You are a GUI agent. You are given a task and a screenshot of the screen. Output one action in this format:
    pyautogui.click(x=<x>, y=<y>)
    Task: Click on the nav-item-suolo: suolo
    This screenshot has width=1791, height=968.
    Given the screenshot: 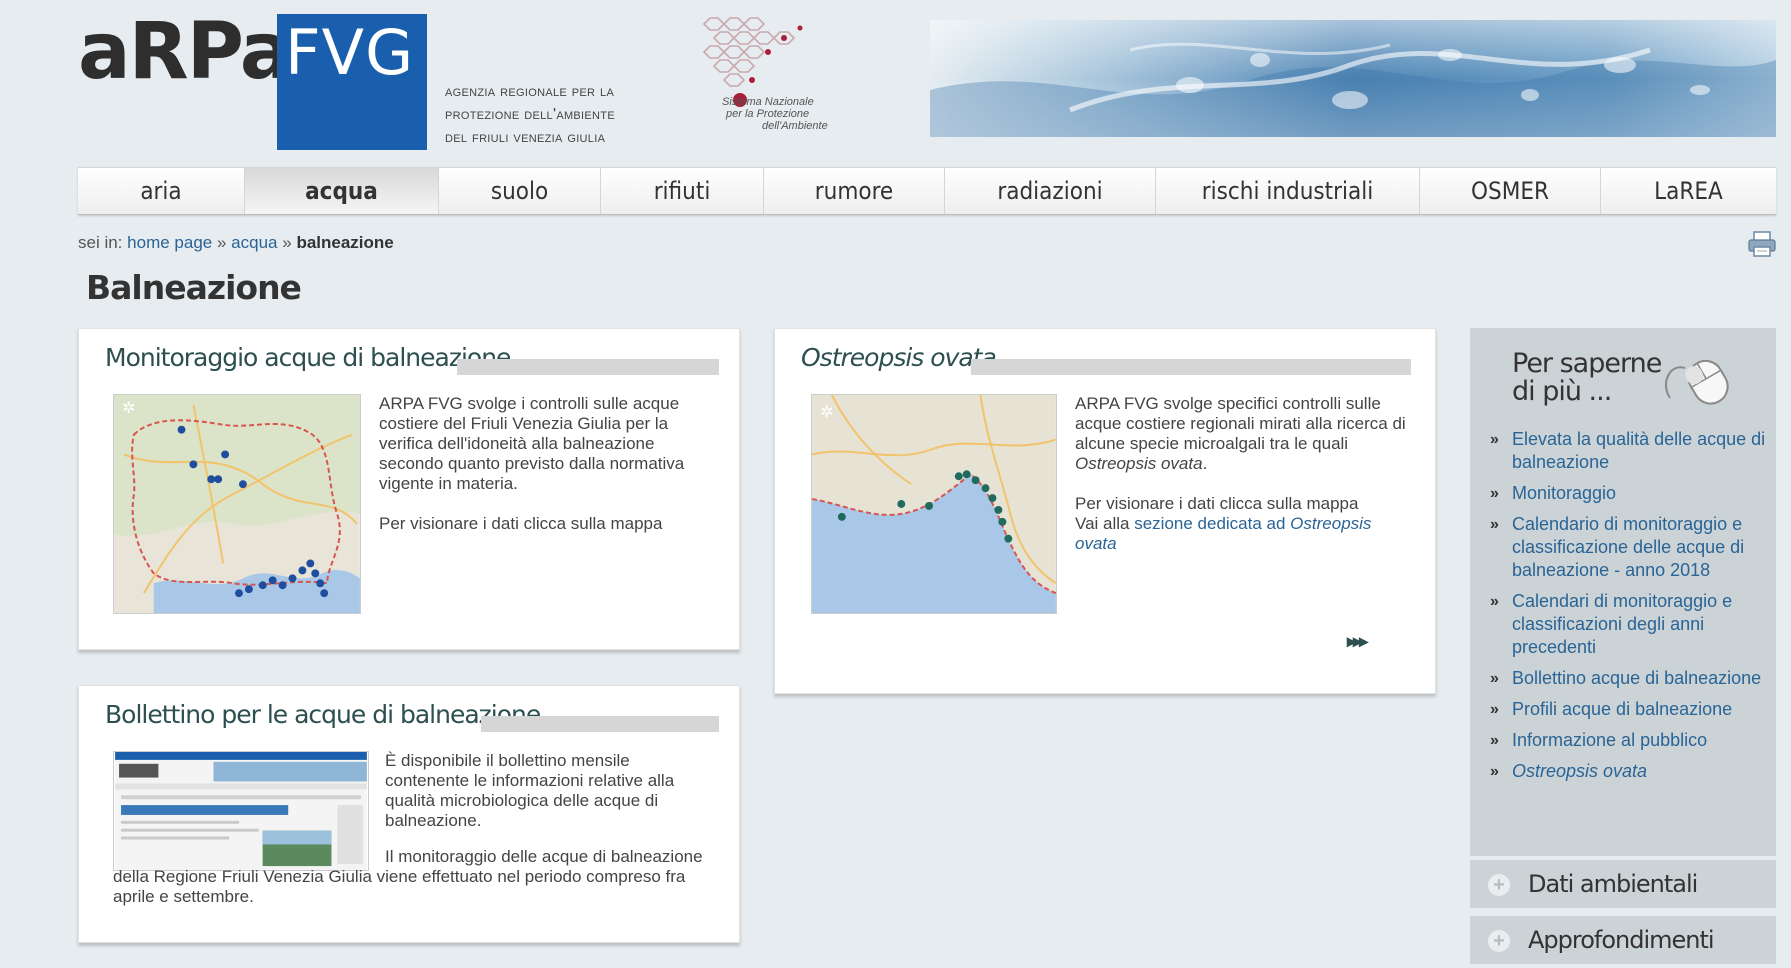 What is the action you would take?
    pyautogui.click(x=520, y=191)
    